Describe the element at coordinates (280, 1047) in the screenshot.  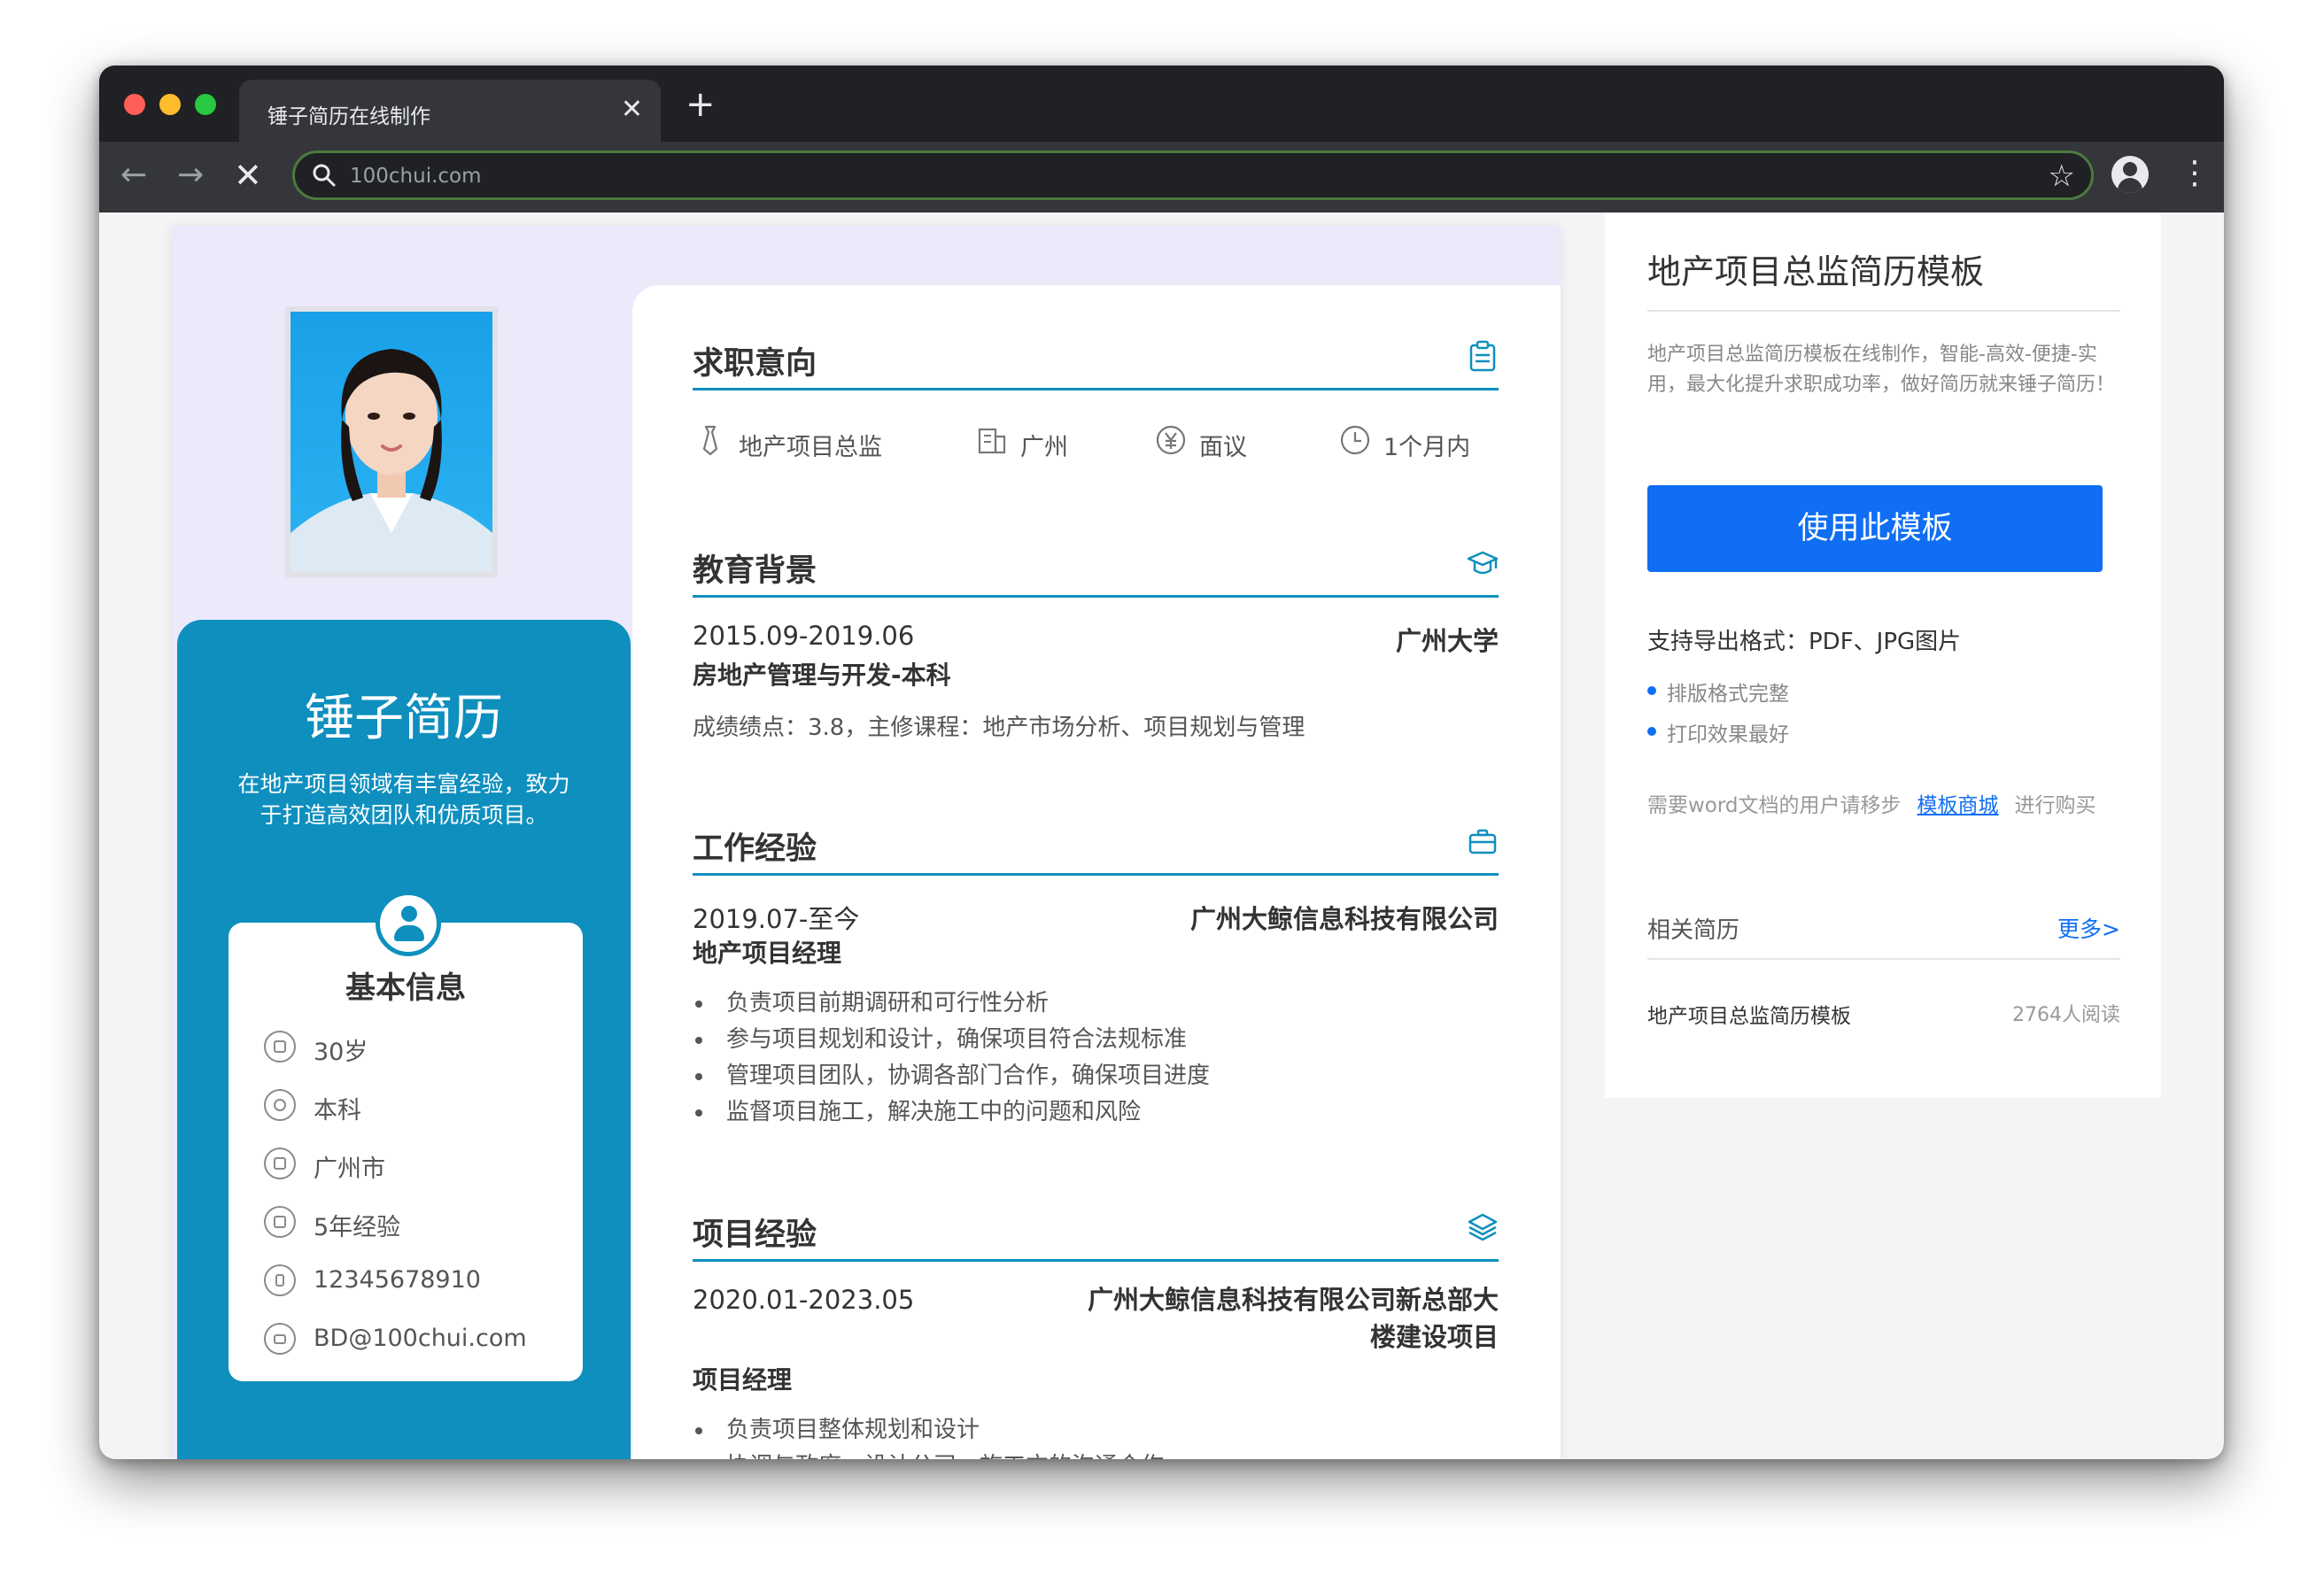
I see `calendar-icon` at that location.